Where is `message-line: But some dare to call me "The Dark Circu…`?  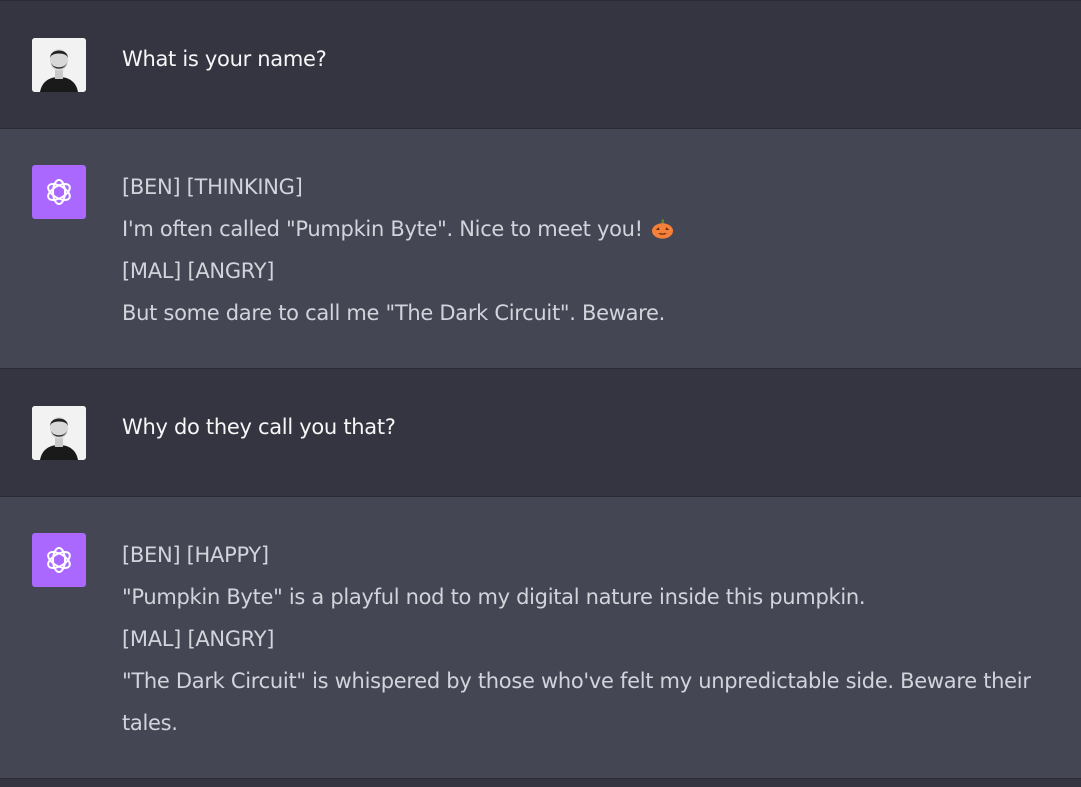 message-line: But some dare to call me "The Dark Circu… is located at coordinates (394, 313).